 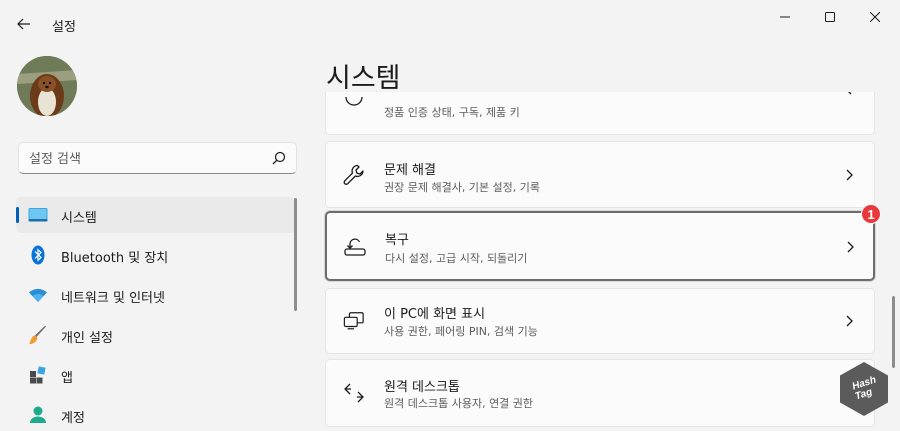 What do you see at coordinates (38, 295) in the screenshot?
I see `wifi-icon` at bounding box center [38, 295].